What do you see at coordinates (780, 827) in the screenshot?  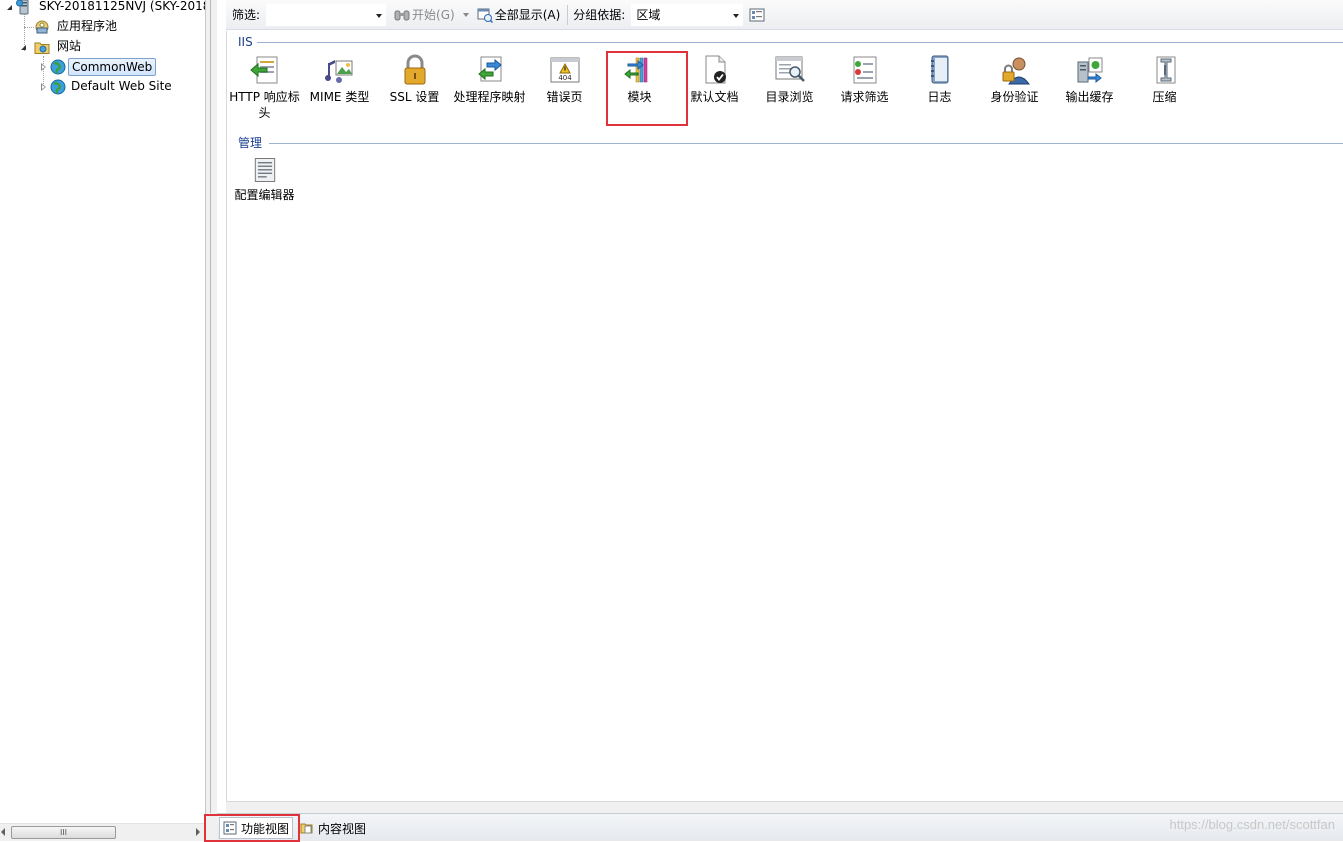 I see `view-switcher-bar: 功能视图 内容视图 https://blog.csdn.net/scottfan` at bounding box center [780, 827].